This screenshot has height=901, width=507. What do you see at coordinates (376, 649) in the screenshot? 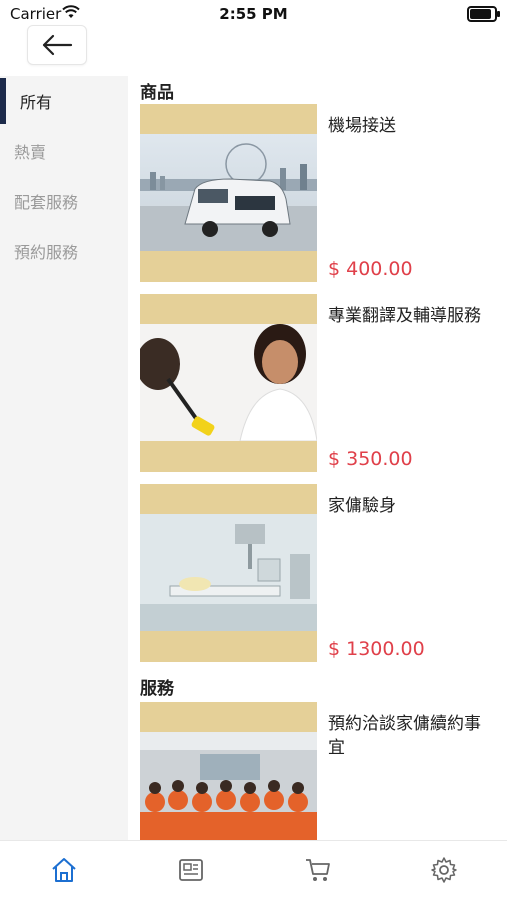
I see `product-price: $ 1300.00` at bounding box center [376, 649].